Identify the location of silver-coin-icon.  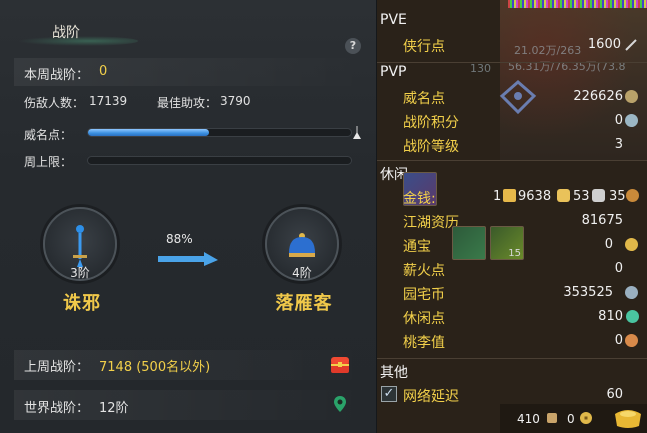
(598, 195).